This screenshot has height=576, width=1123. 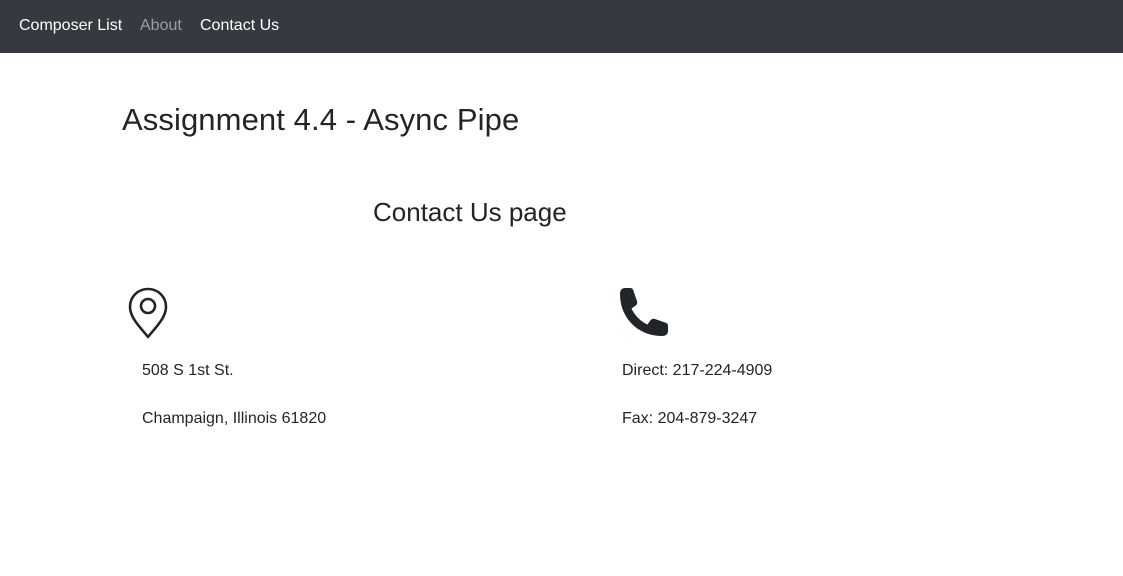 I want to click on page-title: Assignment 4.4 - Async Pipe, so click(x=321, y=119).